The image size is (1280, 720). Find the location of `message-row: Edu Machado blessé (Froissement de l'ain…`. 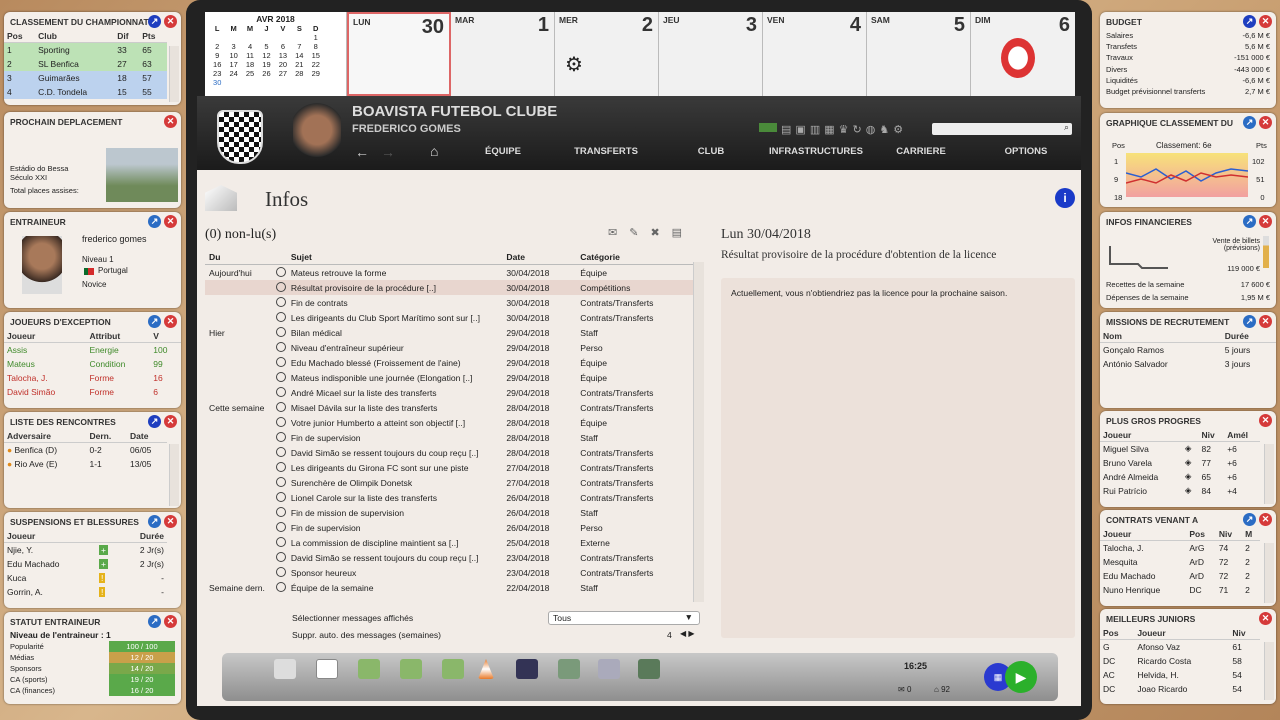

message-row: Edu Machado blessé (Froissement de l'ain… is located at coordinates (450, 362).